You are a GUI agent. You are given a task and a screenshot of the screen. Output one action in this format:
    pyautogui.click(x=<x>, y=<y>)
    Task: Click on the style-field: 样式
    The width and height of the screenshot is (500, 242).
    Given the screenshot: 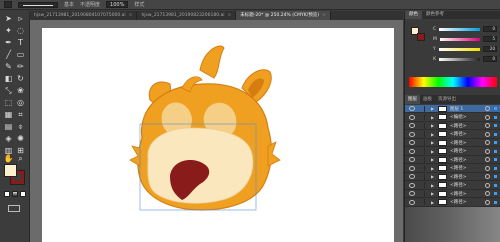 What is the action you would take?
    pyautogui.click(x=139, y=4)
    